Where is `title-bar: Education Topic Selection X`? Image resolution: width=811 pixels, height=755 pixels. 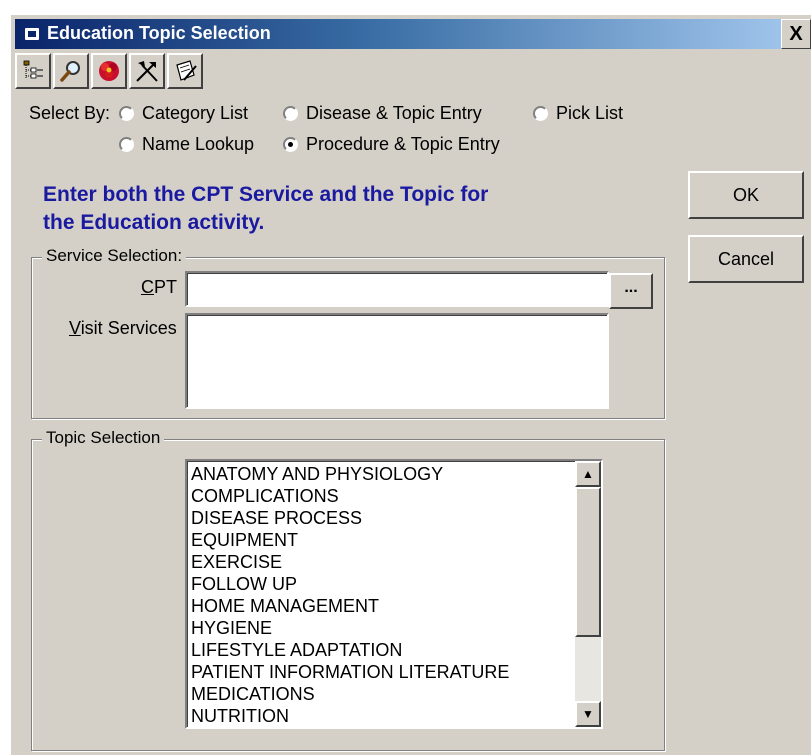 title-bar: Education Topic Selection X is located at coordinates (413, 34).